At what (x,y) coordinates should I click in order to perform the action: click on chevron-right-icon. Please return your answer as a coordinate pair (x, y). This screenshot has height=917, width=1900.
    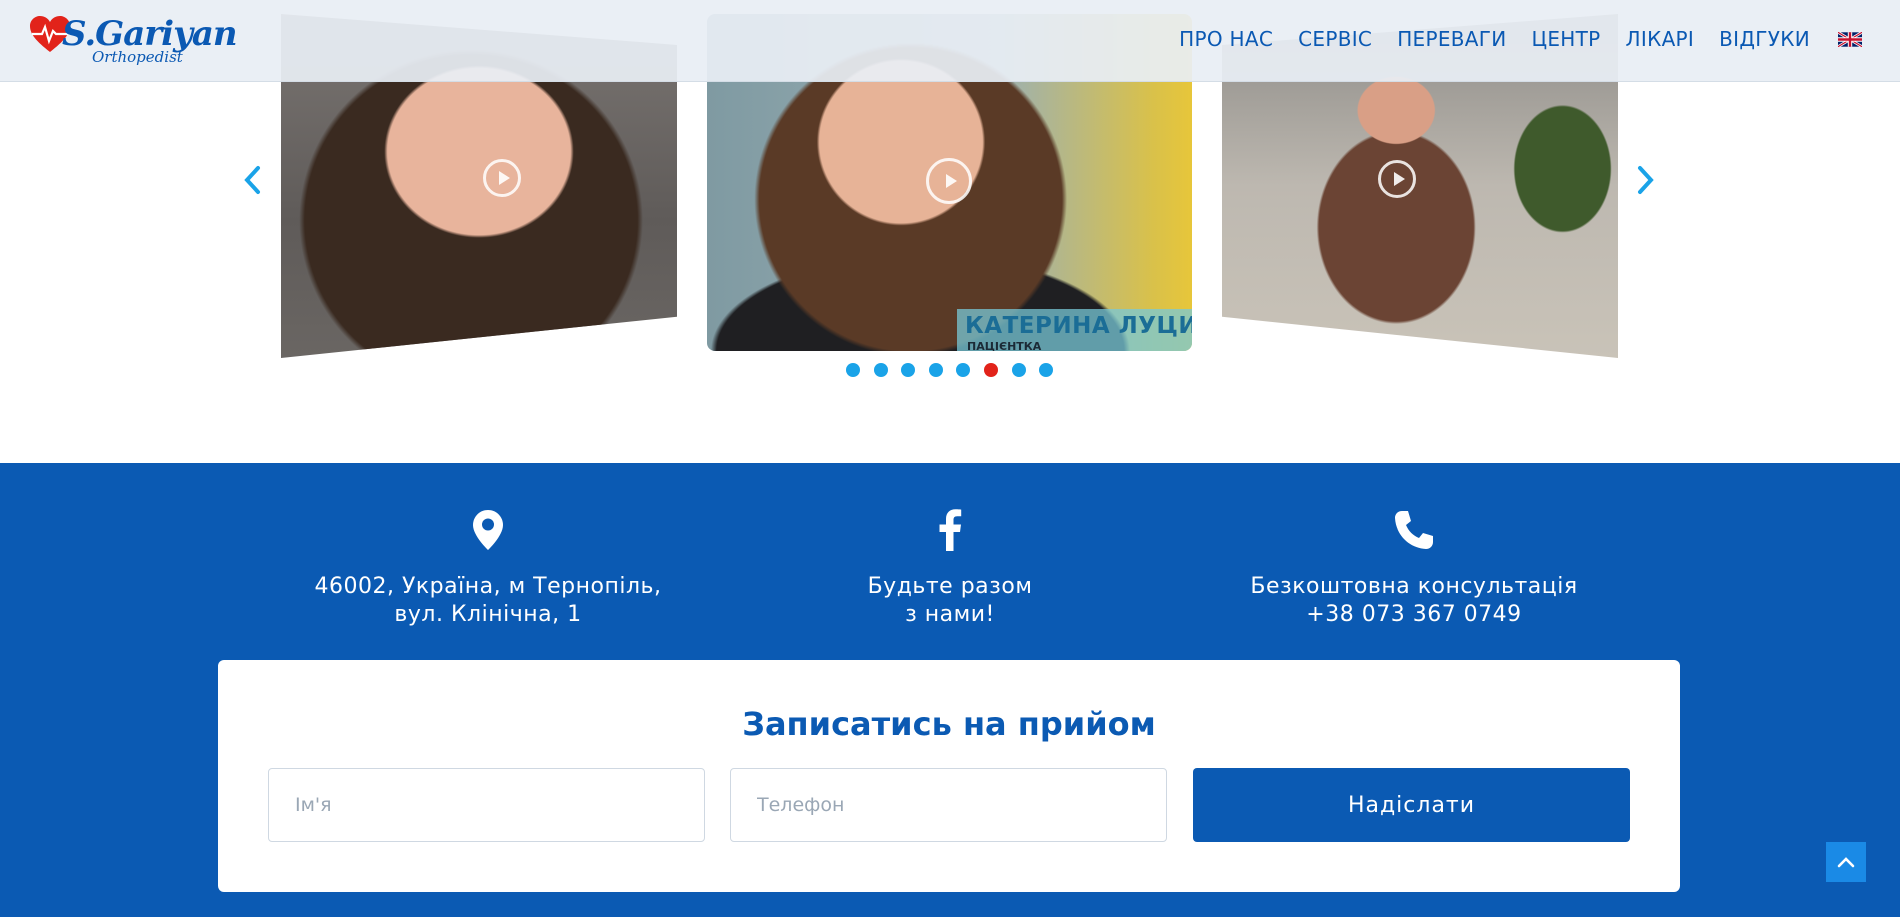
    Looking at the image, I should click on (1645, 180).